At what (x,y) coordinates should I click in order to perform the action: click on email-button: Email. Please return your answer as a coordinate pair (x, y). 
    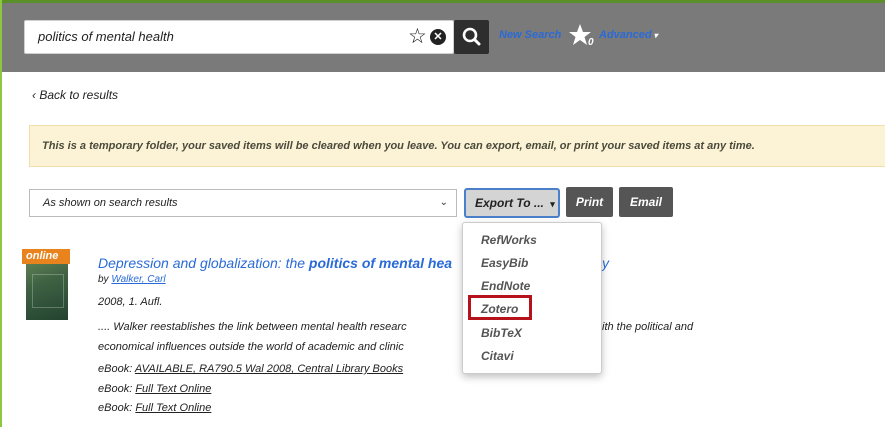
    Looking at the image, I should click on (646, 202).